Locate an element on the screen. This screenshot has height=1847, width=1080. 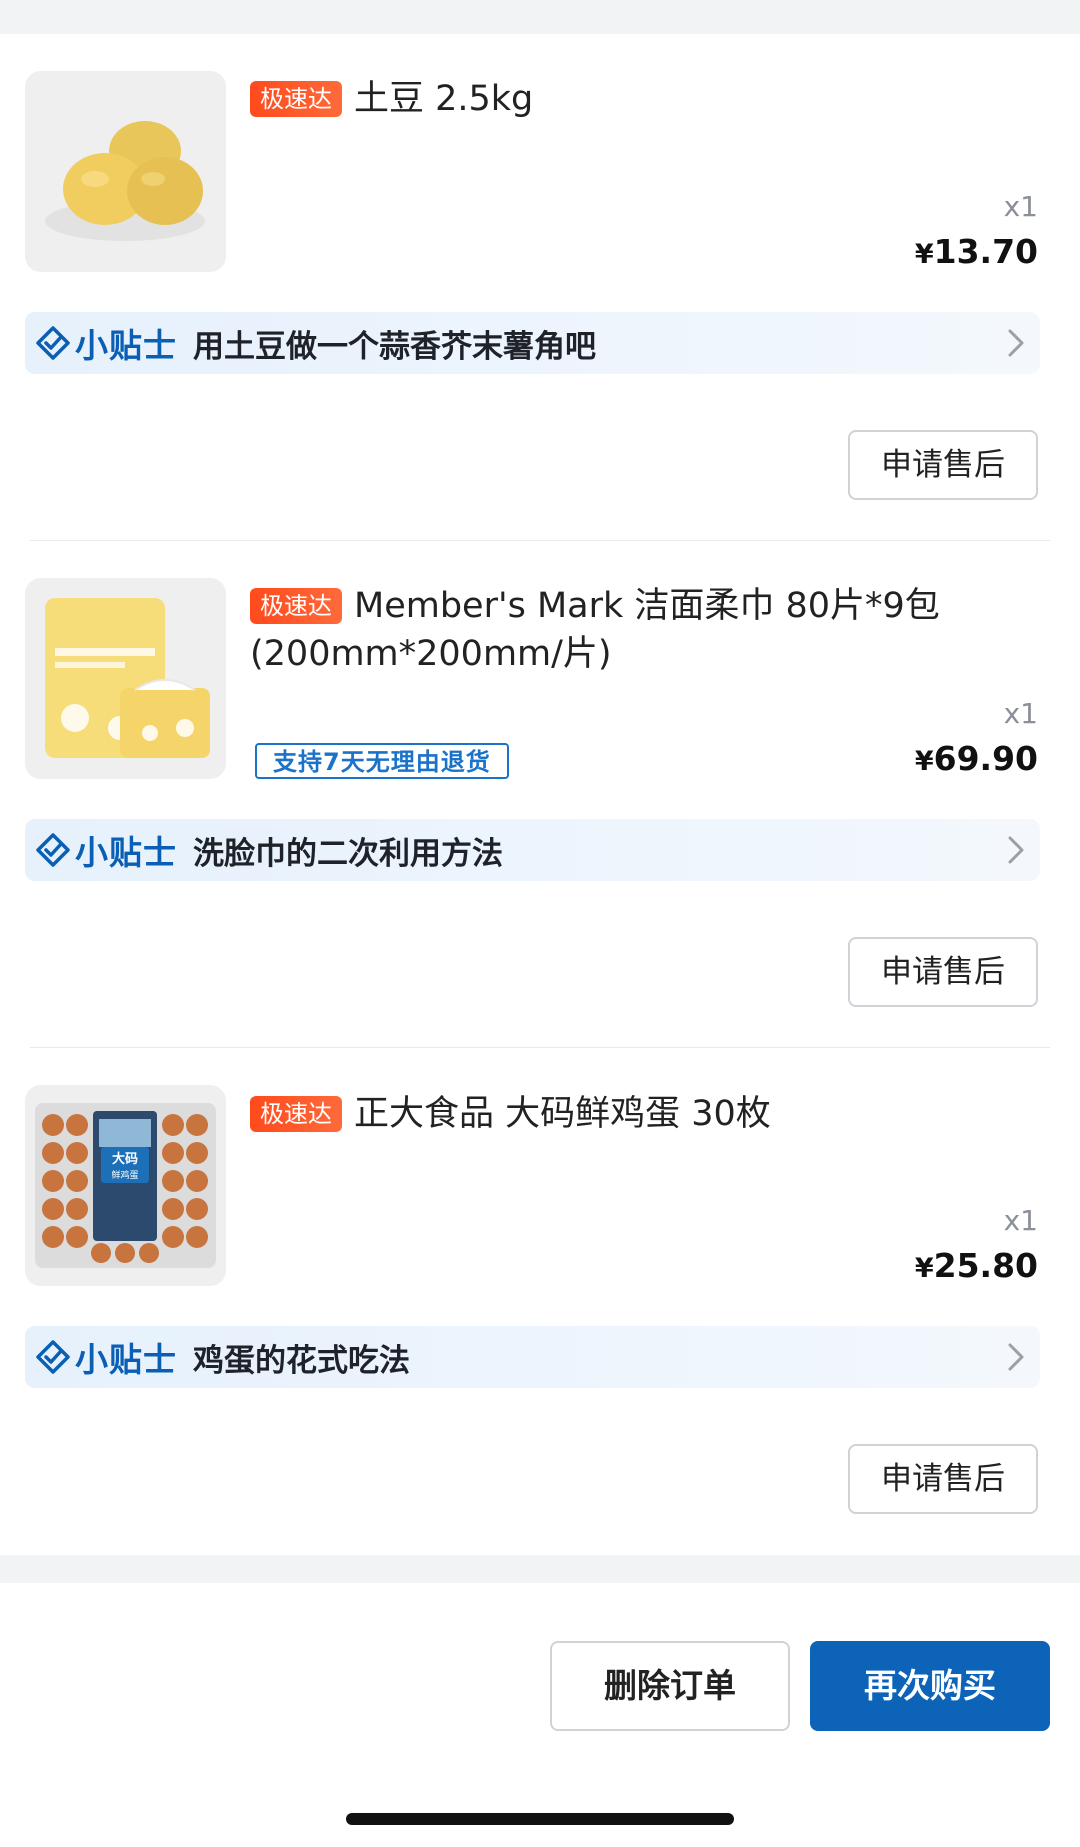
buy-again-button: 再次购买 is located at coordinates (930, 1686).